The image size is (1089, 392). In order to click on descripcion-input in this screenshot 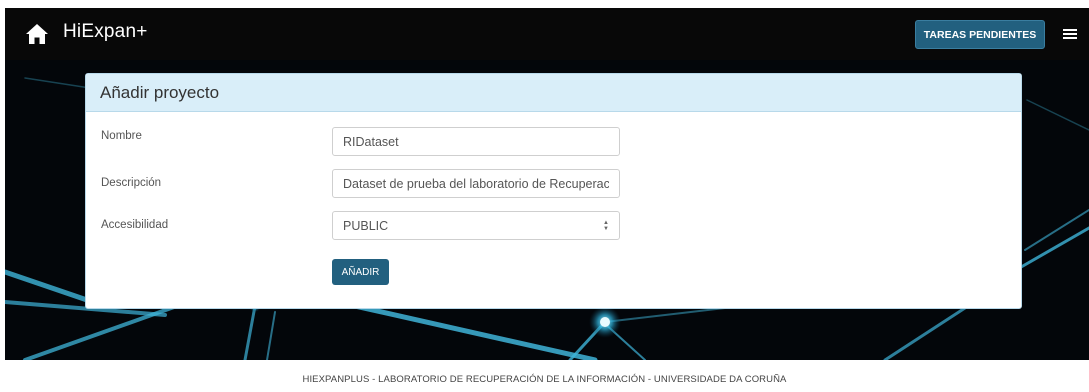, I will do `click(476, 183)`.